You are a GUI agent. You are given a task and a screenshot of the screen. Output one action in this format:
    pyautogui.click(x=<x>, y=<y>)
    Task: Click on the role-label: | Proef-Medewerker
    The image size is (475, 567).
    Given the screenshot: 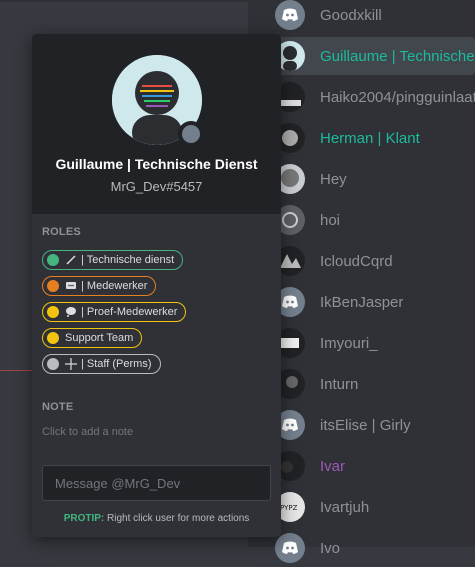 What is the action you would take?
    pyautogui.click(x=129, y=312)
    